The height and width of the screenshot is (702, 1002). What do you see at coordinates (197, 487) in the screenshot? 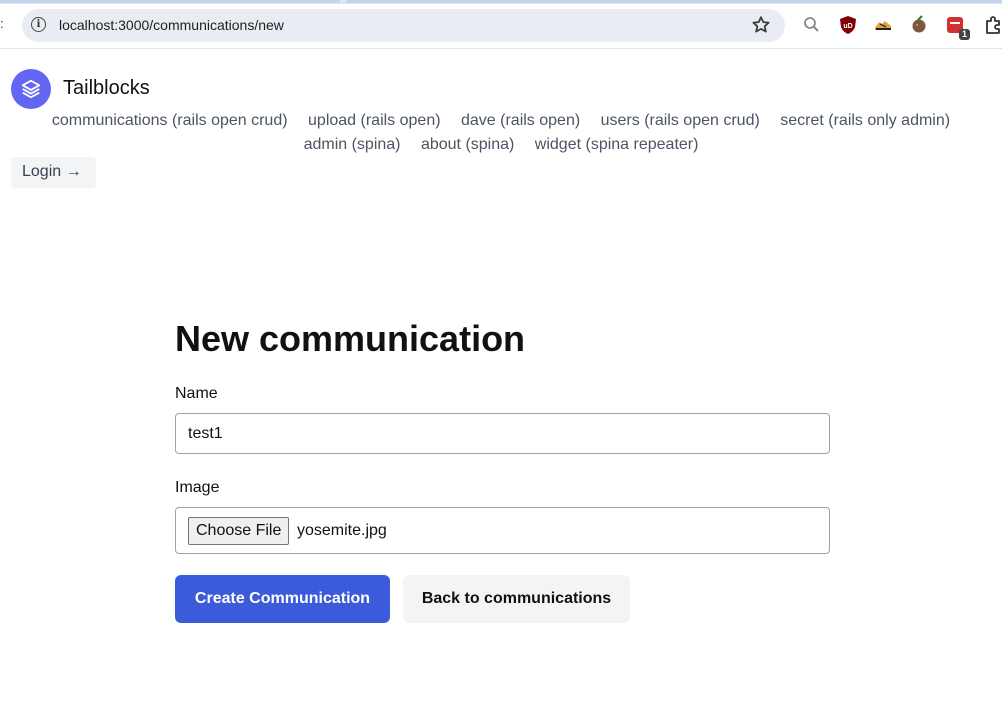
I see `image-label: Image` at bounding box center [197, 487].